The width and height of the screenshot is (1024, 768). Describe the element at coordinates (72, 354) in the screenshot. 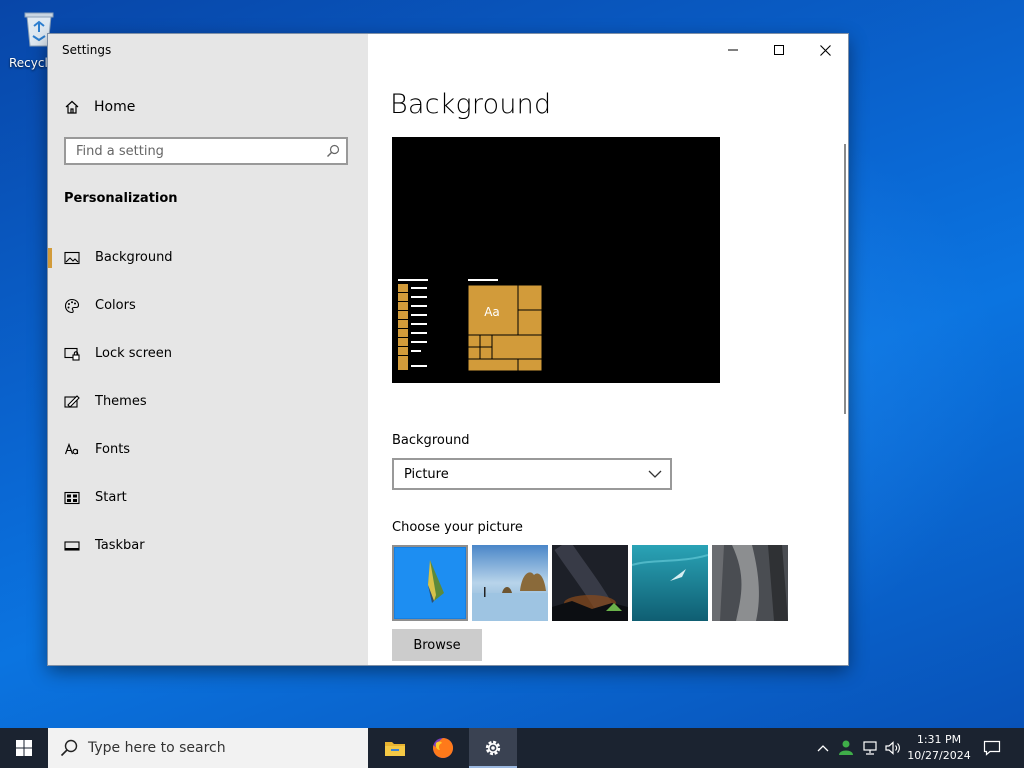

I see `lock-screen-icon` at that location.